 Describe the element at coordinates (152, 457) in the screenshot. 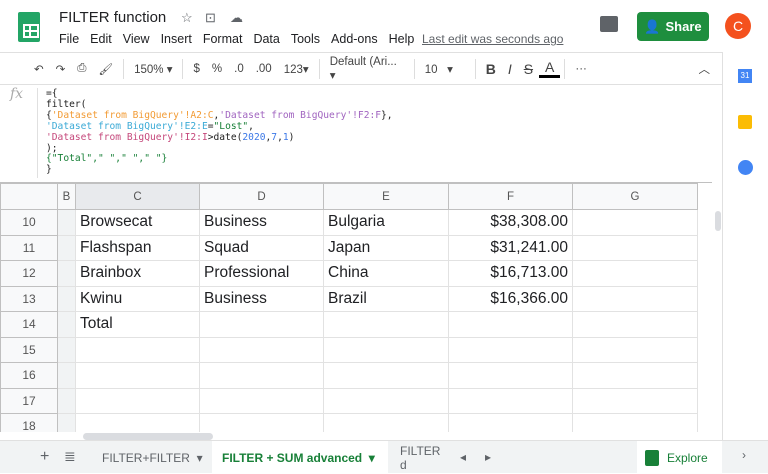

I see `sheet-tab-filter-filter: FILTER+FILTER ▾` at that location.